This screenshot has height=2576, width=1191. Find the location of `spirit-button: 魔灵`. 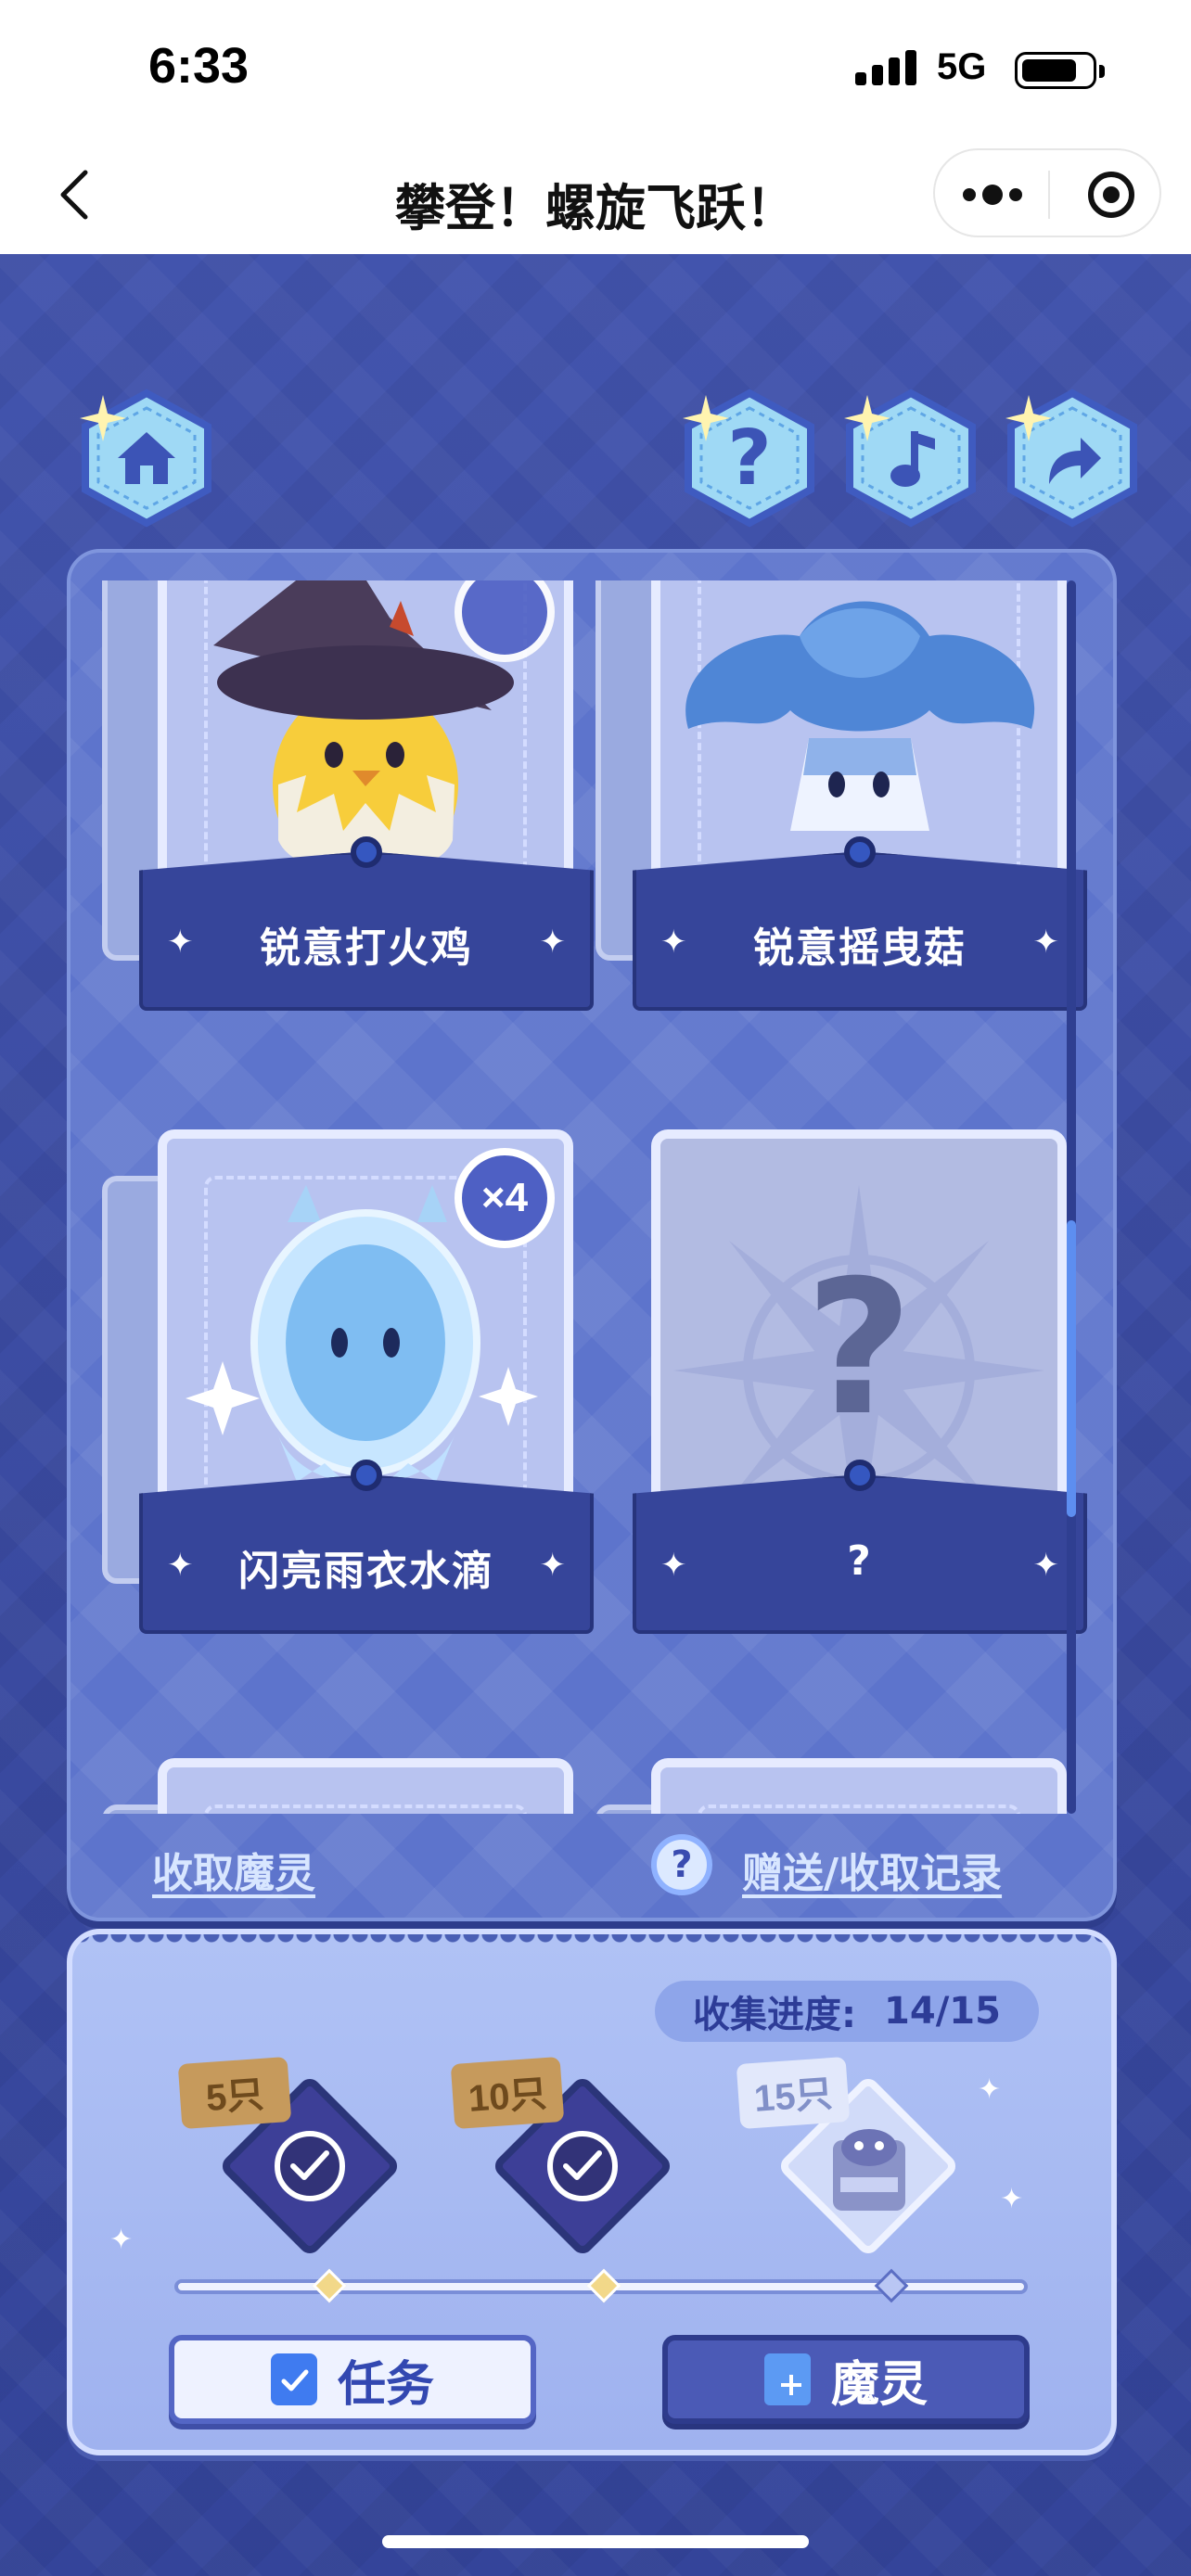

spirit-button: 魔灵 is located at coordinates (846, 2379).